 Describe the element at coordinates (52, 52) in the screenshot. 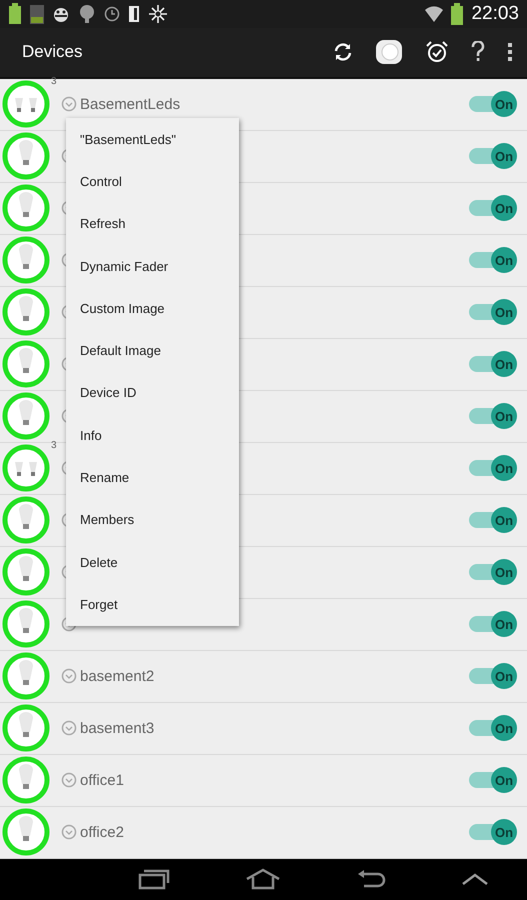

I see `screen-title: Devices` at that location.